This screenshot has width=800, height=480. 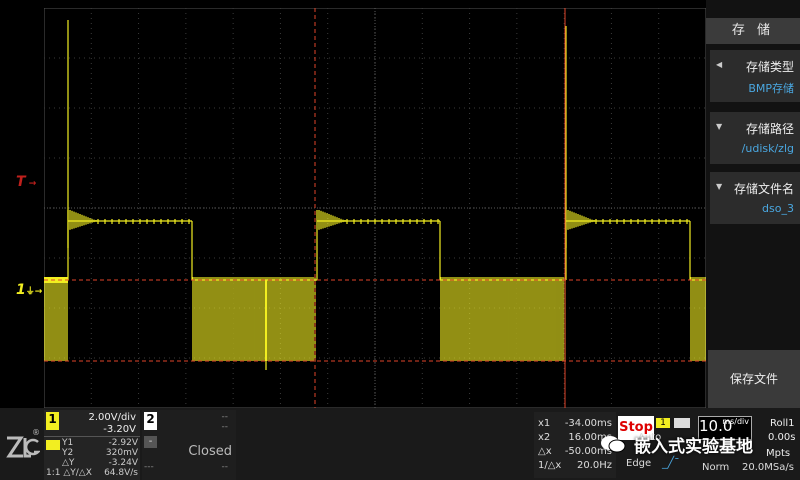 I want to click on measurement-freq: 1/△x 20.0Hz, so click(x=575, y=465).